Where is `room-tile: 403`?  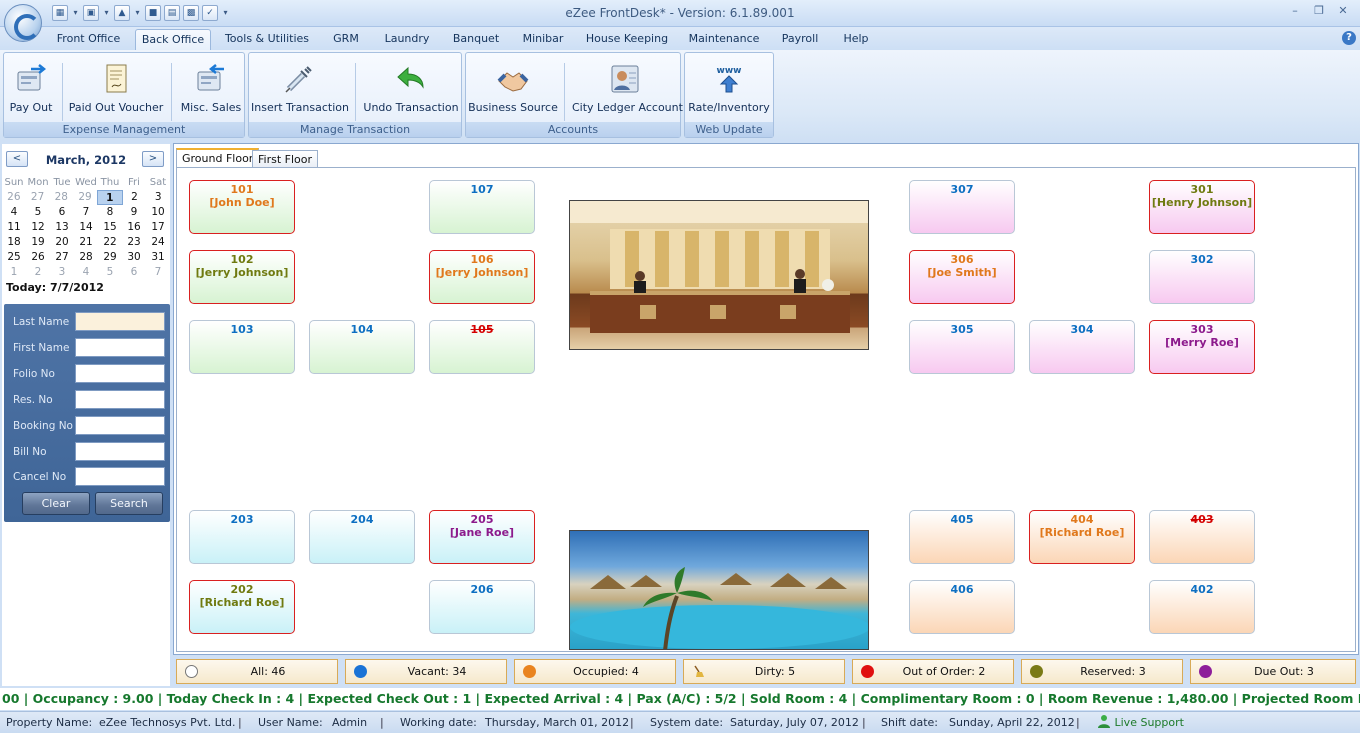 room-tile: 403 is located at coordinates (1202, 537).